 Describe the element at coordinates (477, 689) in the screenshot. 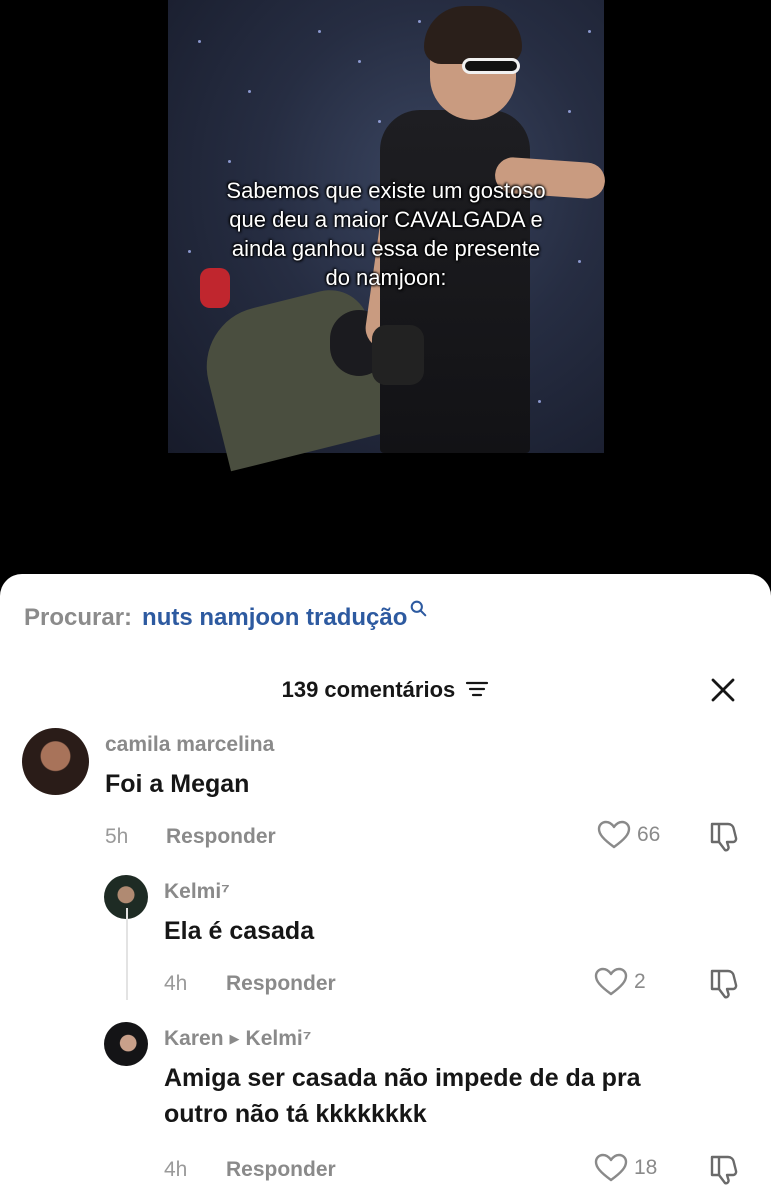

I see `sort-icon` at that location.